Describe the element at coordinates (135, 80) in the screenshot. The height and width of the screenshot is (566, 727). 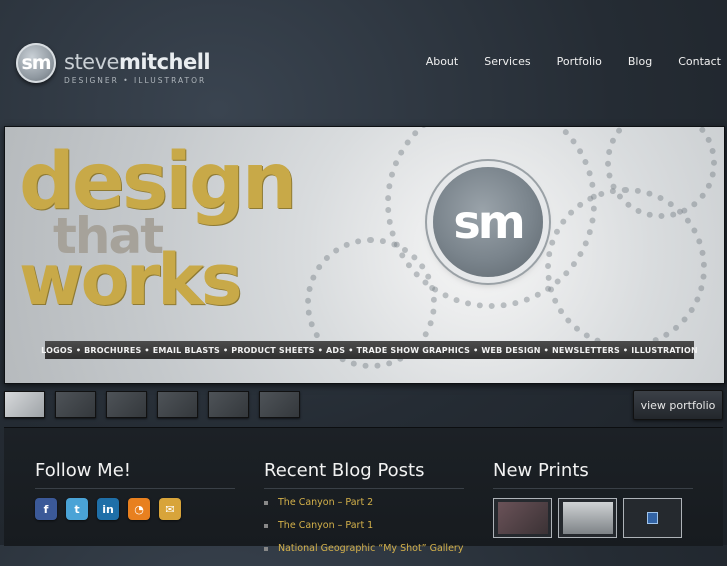
I see `logo-tagline: DESIGNER • ILLUSTRATOR` at that location.